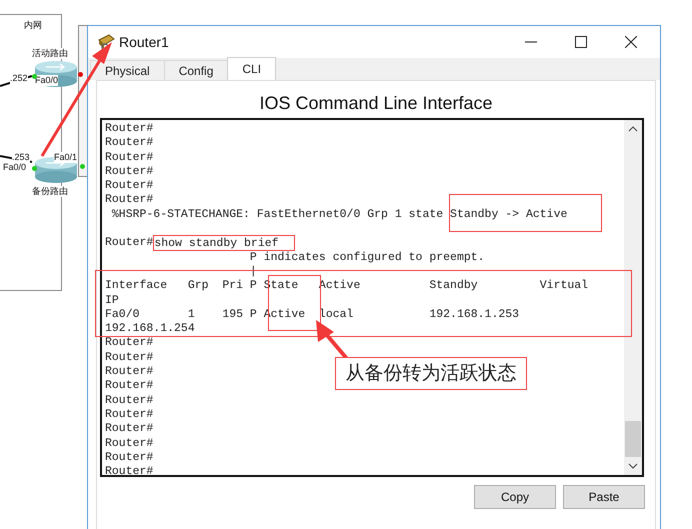 Image resolution: width=692 pixels, height=529 pixels. Describe the element at coordinates (431, 373) in the screenshot. I see `annotation-note: 从备份转为活跃状态` at that location.